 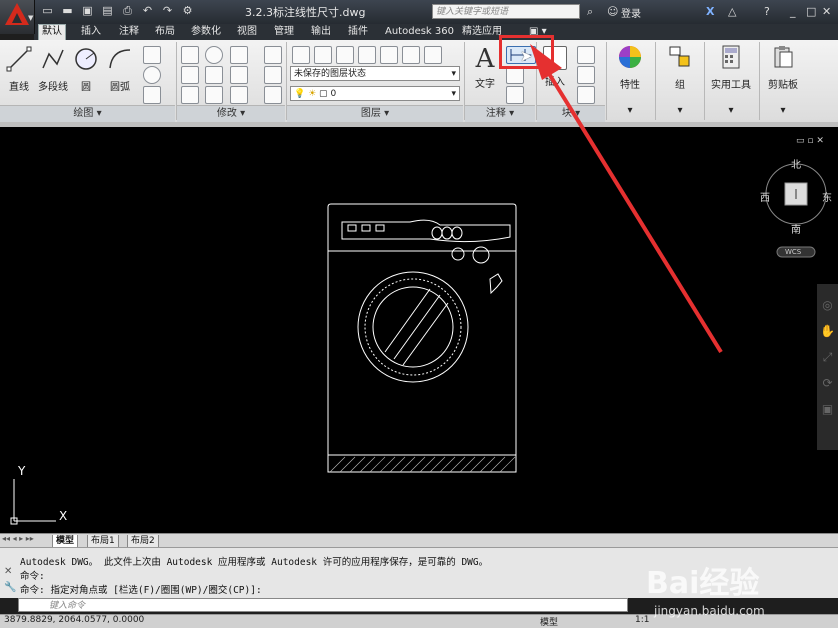 I want to click on draw-panel-title: 绘图 ▾, so click(x=87, y=113).